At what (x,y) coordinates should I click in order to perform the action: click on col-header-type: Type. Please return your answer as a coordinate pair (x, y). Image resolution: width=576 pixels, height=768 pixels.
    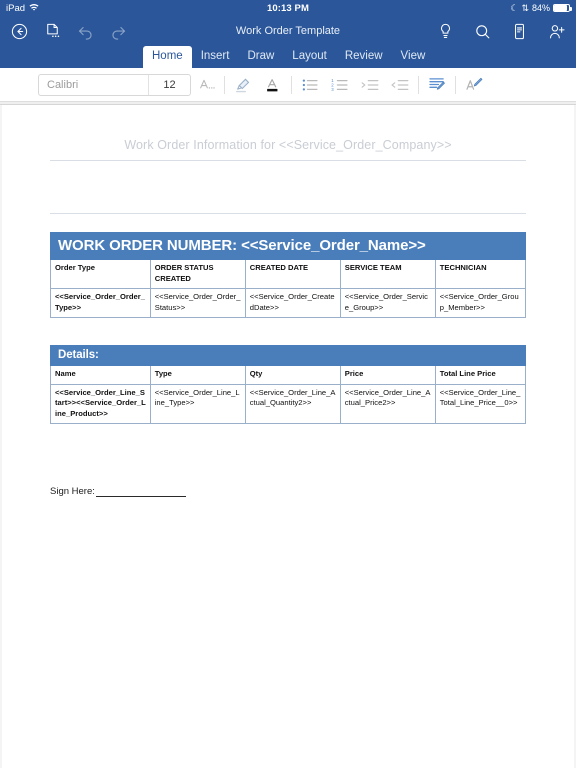
    Looking at the image, I should click on (197, 375).